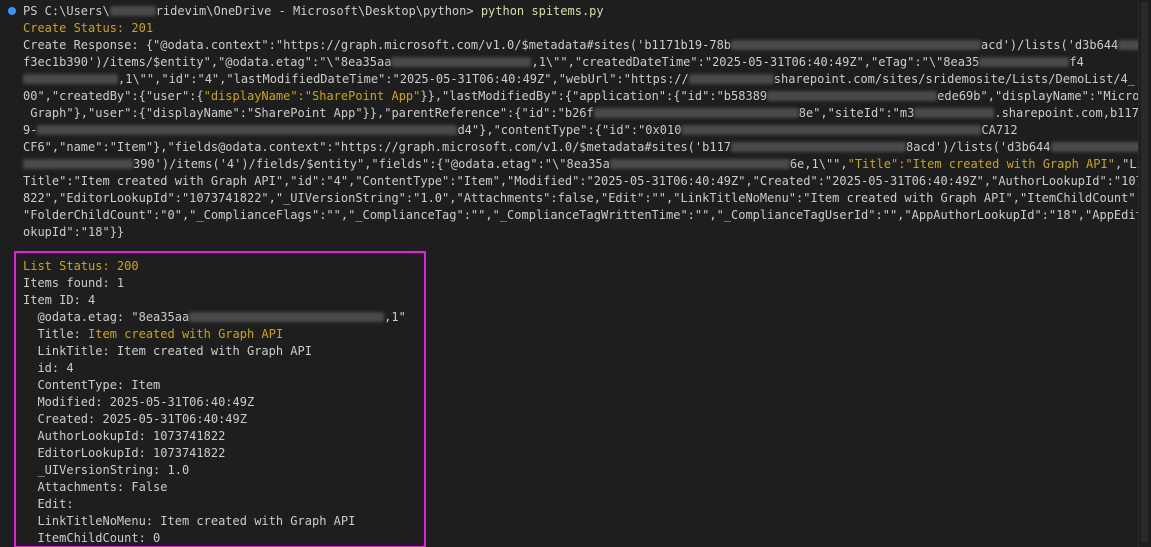 This screenshot has height=547, width=1151. What do you see at coordinates (48, 504) in the screenshot?
I see `field-edit: Edit:` at bounding box center [48, 504].